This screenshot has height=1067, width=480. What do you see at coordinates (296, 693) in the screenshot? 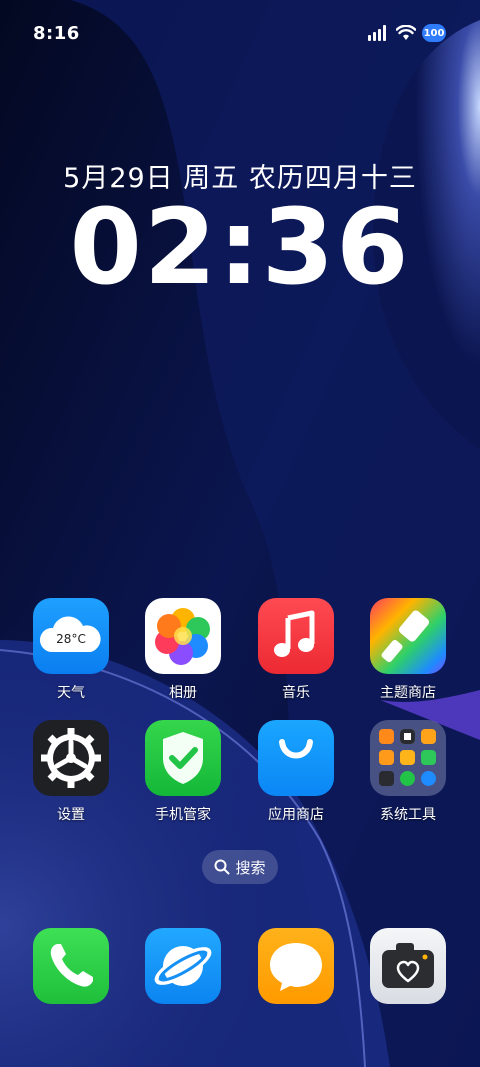
I see `app-label-music: 音乐` at bounding box center [296, 693].